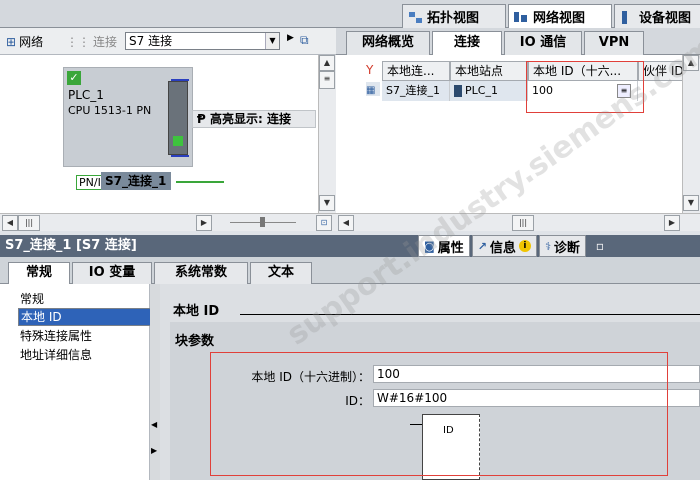 The height and width of the screenshot is (480, 700). What do you see at coordinates (151, 41) in the screenshot?
I see `connection-type-value: S7 连接` at bounding box center [151, 41].